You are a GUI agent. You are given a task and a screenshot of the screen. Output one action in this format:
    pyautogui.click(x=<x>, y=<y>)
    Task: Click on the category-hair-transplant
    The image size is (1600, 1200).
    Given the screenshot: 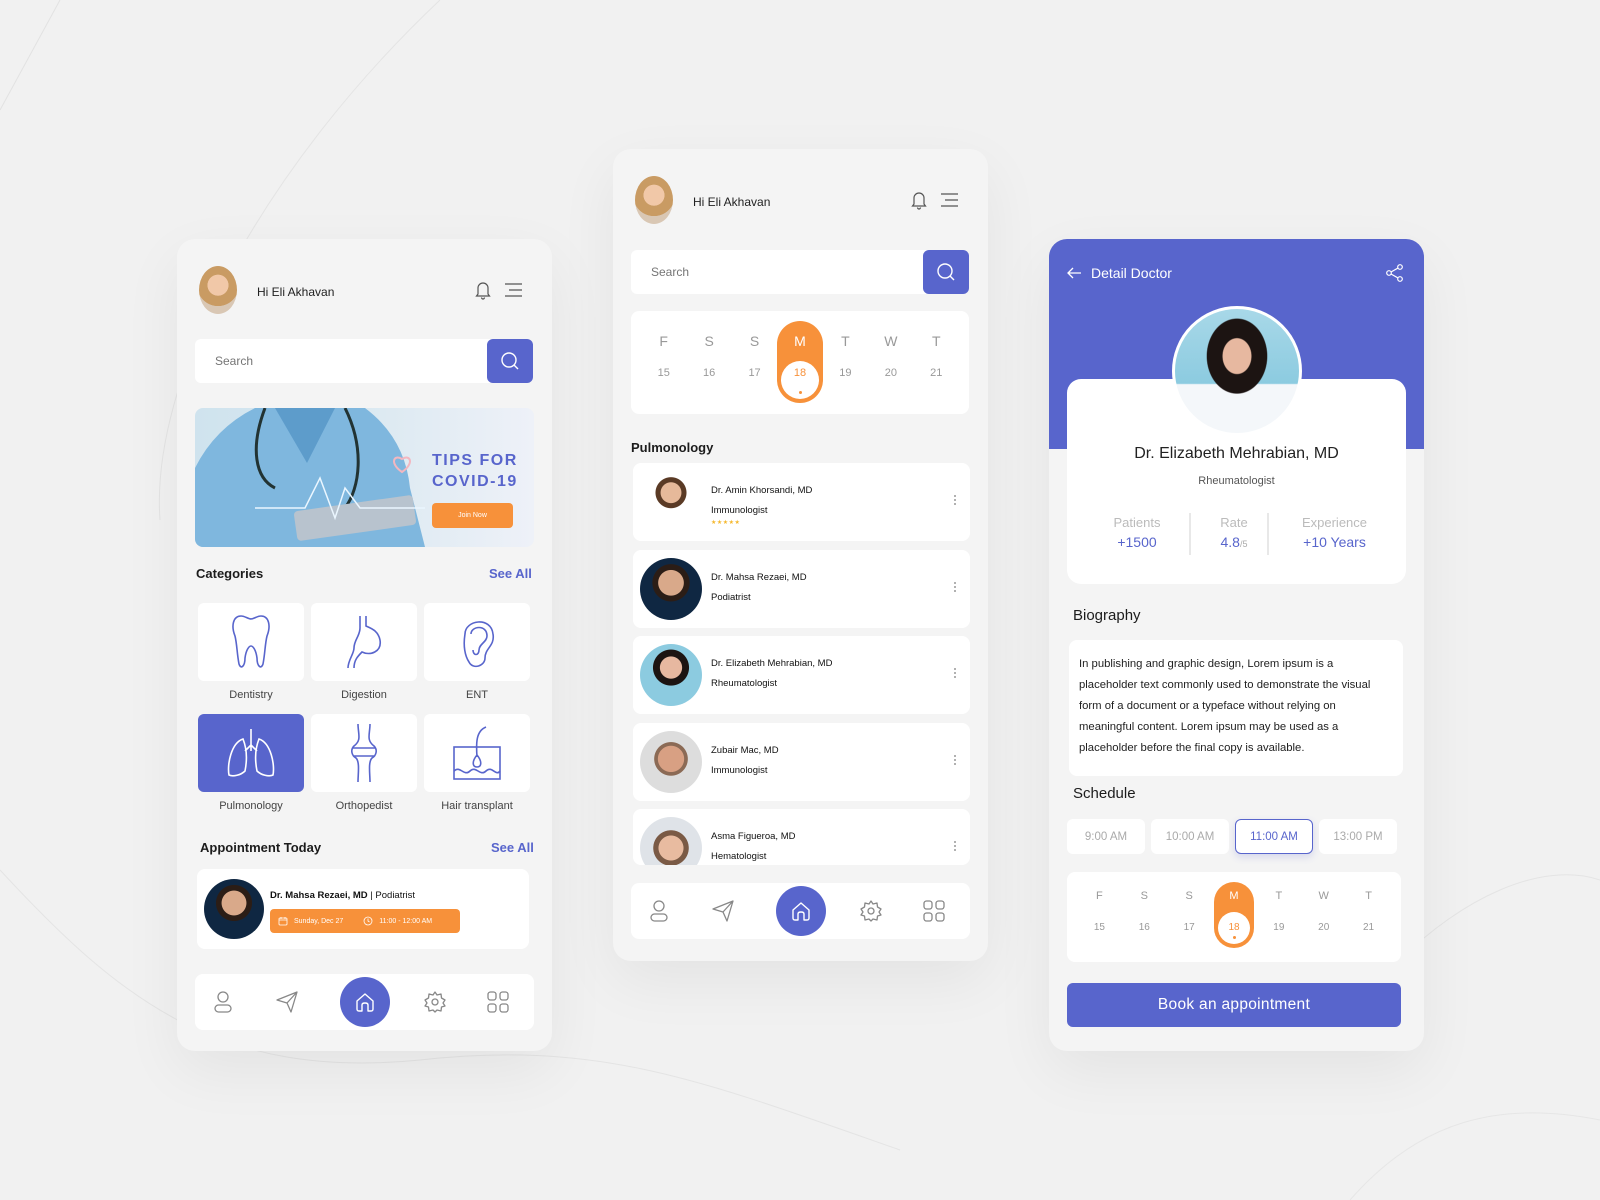 What is the action you would take?
    pyautogui.click(x=477, y=753)
    